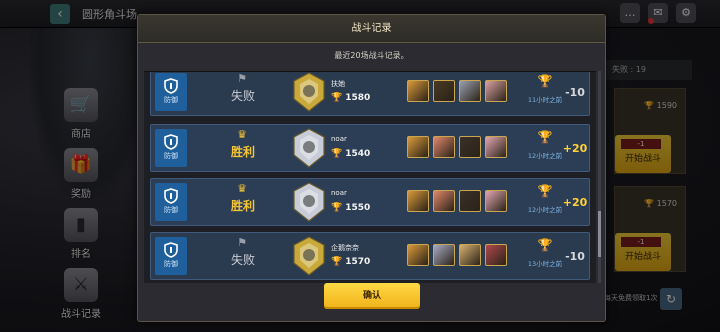  I want to click on modal-title: 战斗记录, so click(371, 28).